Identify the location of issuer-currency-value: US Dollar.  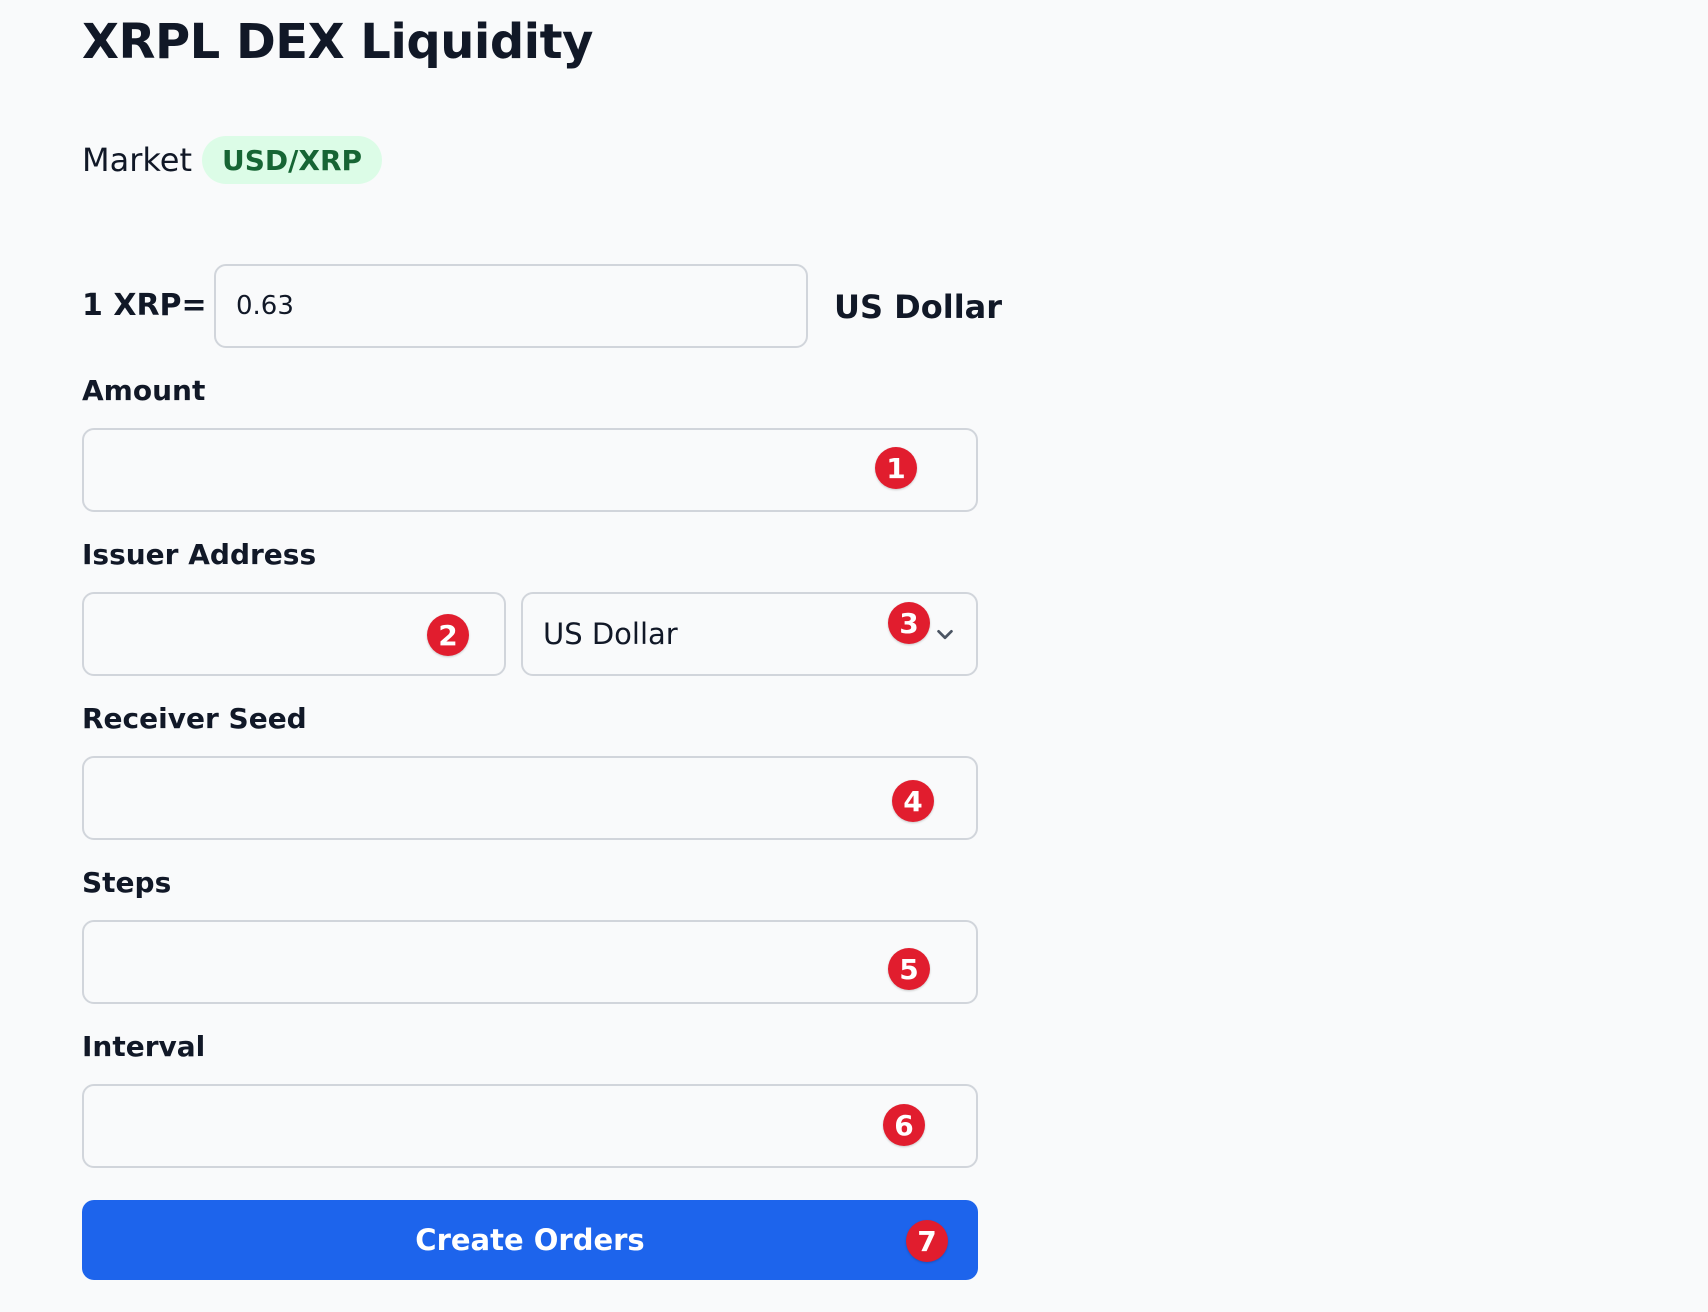
(610, 634).